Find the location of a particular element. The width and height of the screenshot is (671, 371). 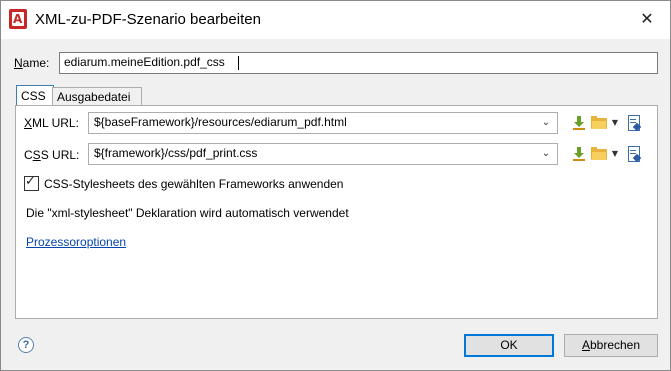

app-icon-glyph: A is located at coordinates (18, 19).